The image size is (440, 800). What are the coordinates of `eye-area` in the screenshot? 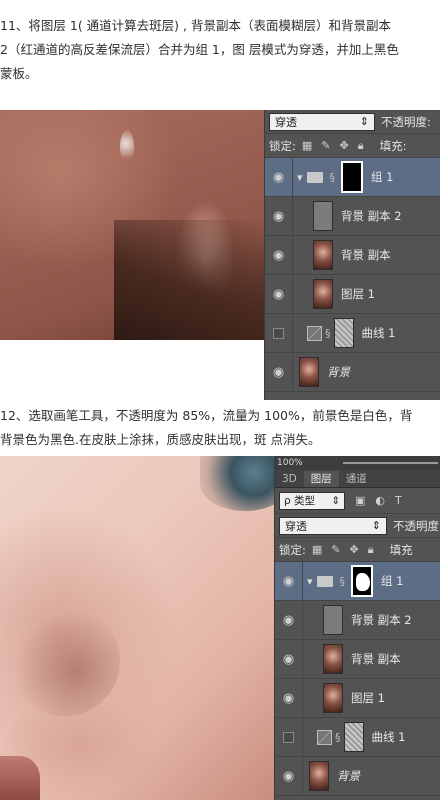 It's located at (237, 483).